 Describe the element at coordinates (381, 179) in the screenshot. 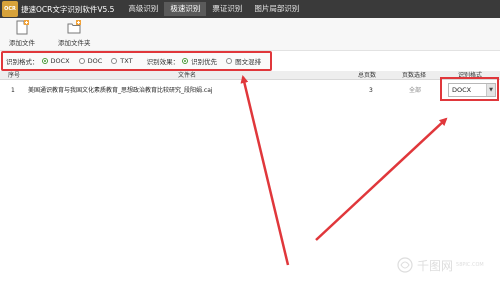

I see `arrow-to-format-select` at that location.